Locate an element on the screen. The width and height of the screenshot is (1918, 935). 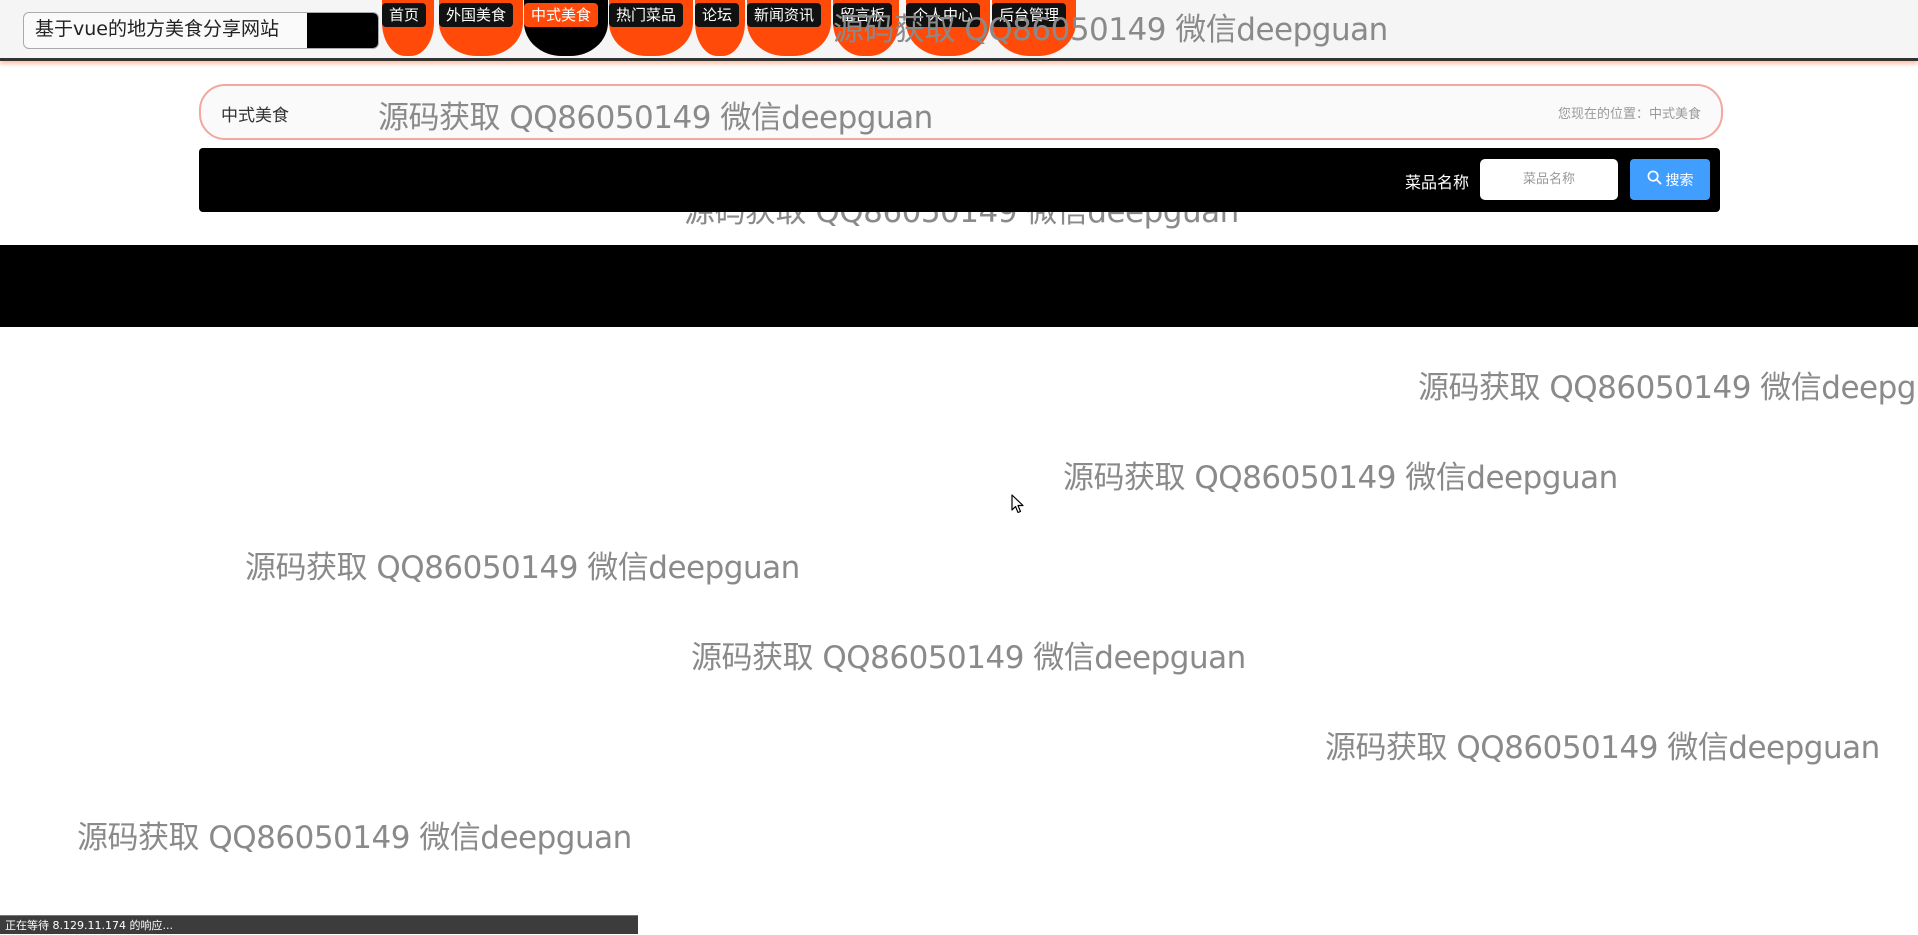
nav-label-forum: 论坛 is located at coordinates (717, 15).